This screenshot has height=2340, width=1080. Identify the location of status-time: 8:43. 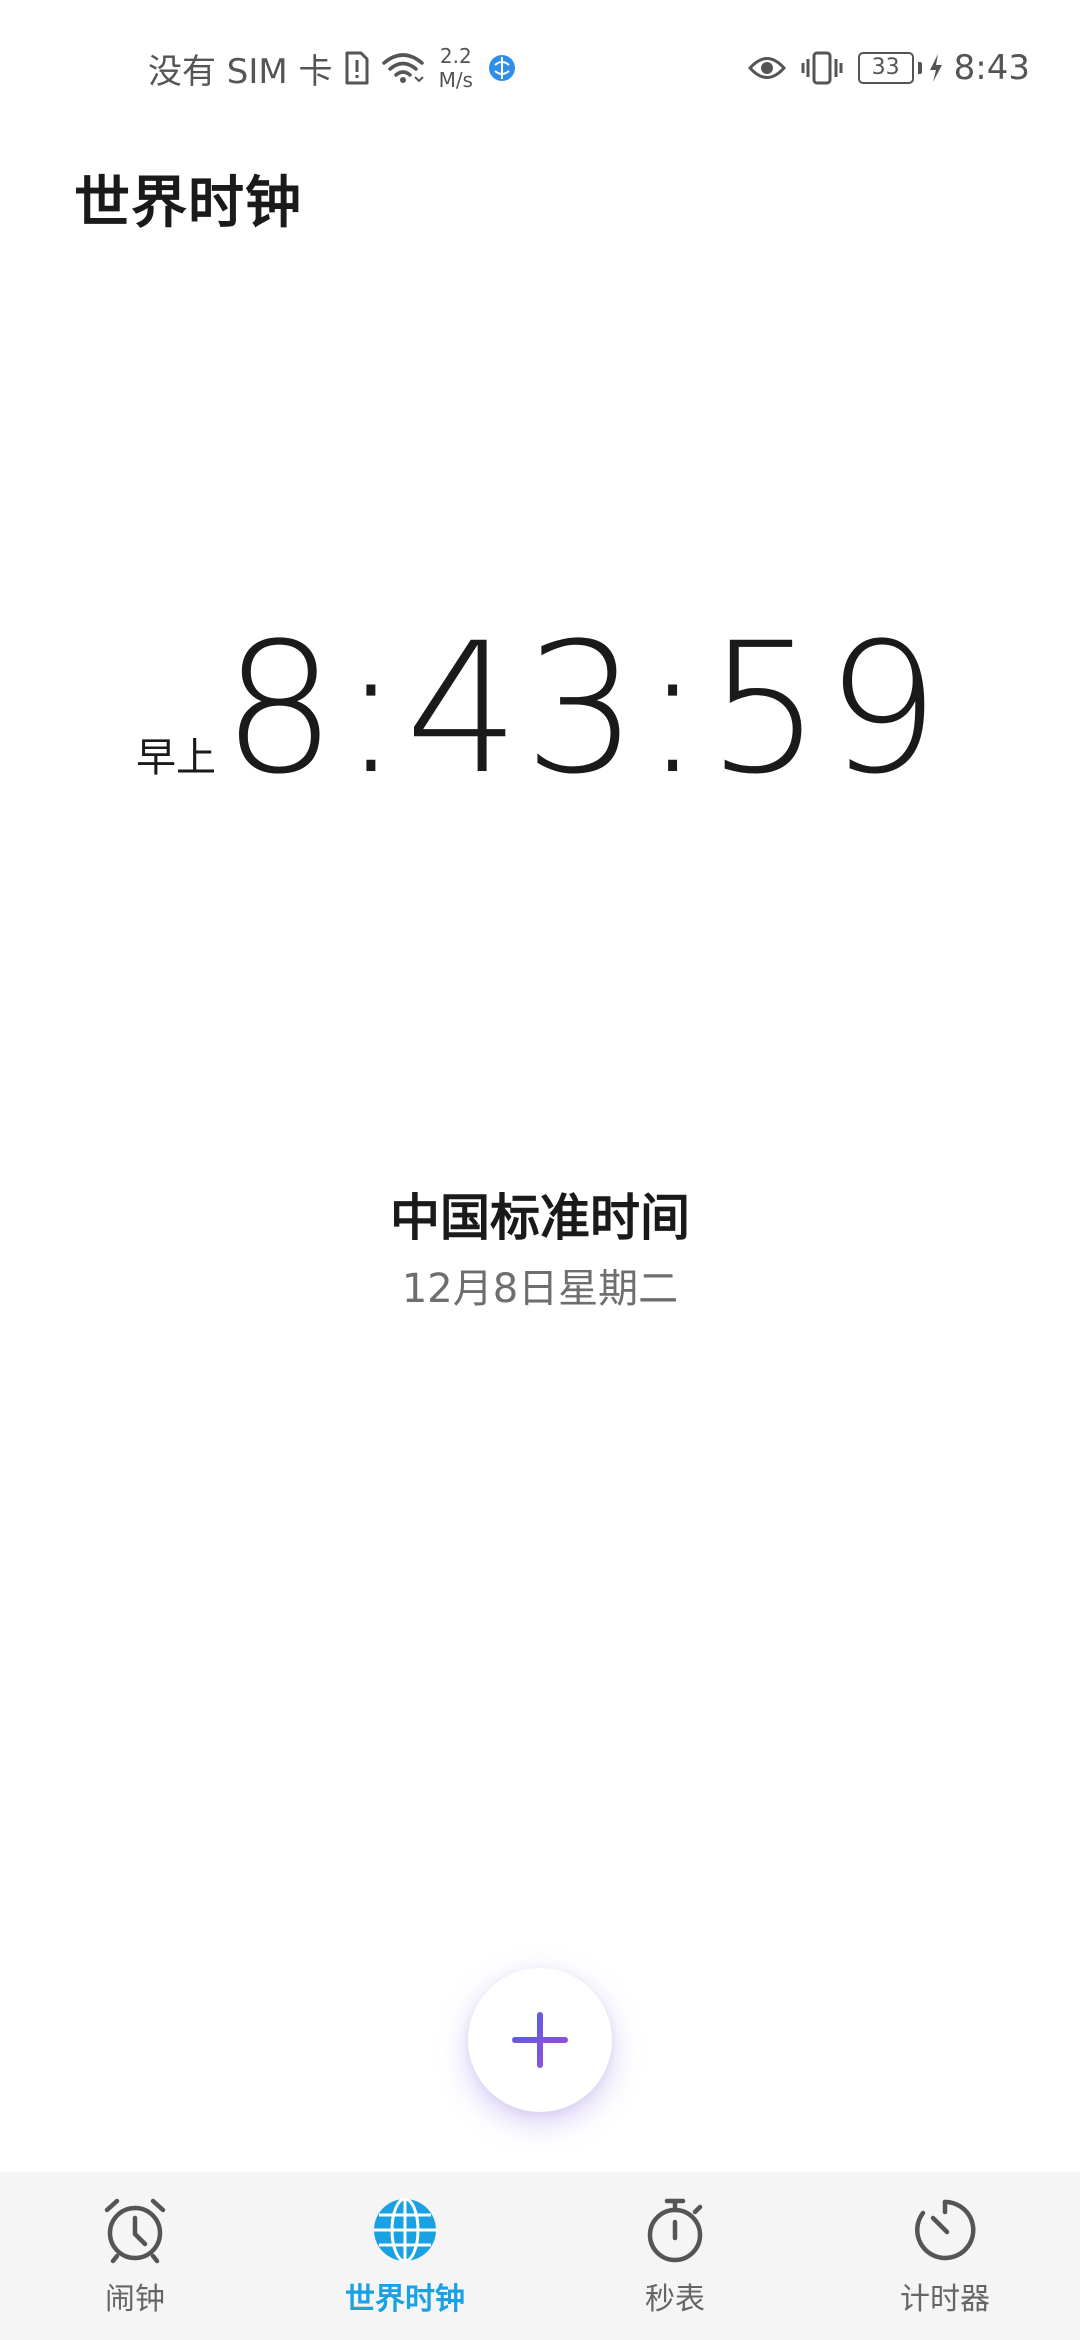
(991, 68).